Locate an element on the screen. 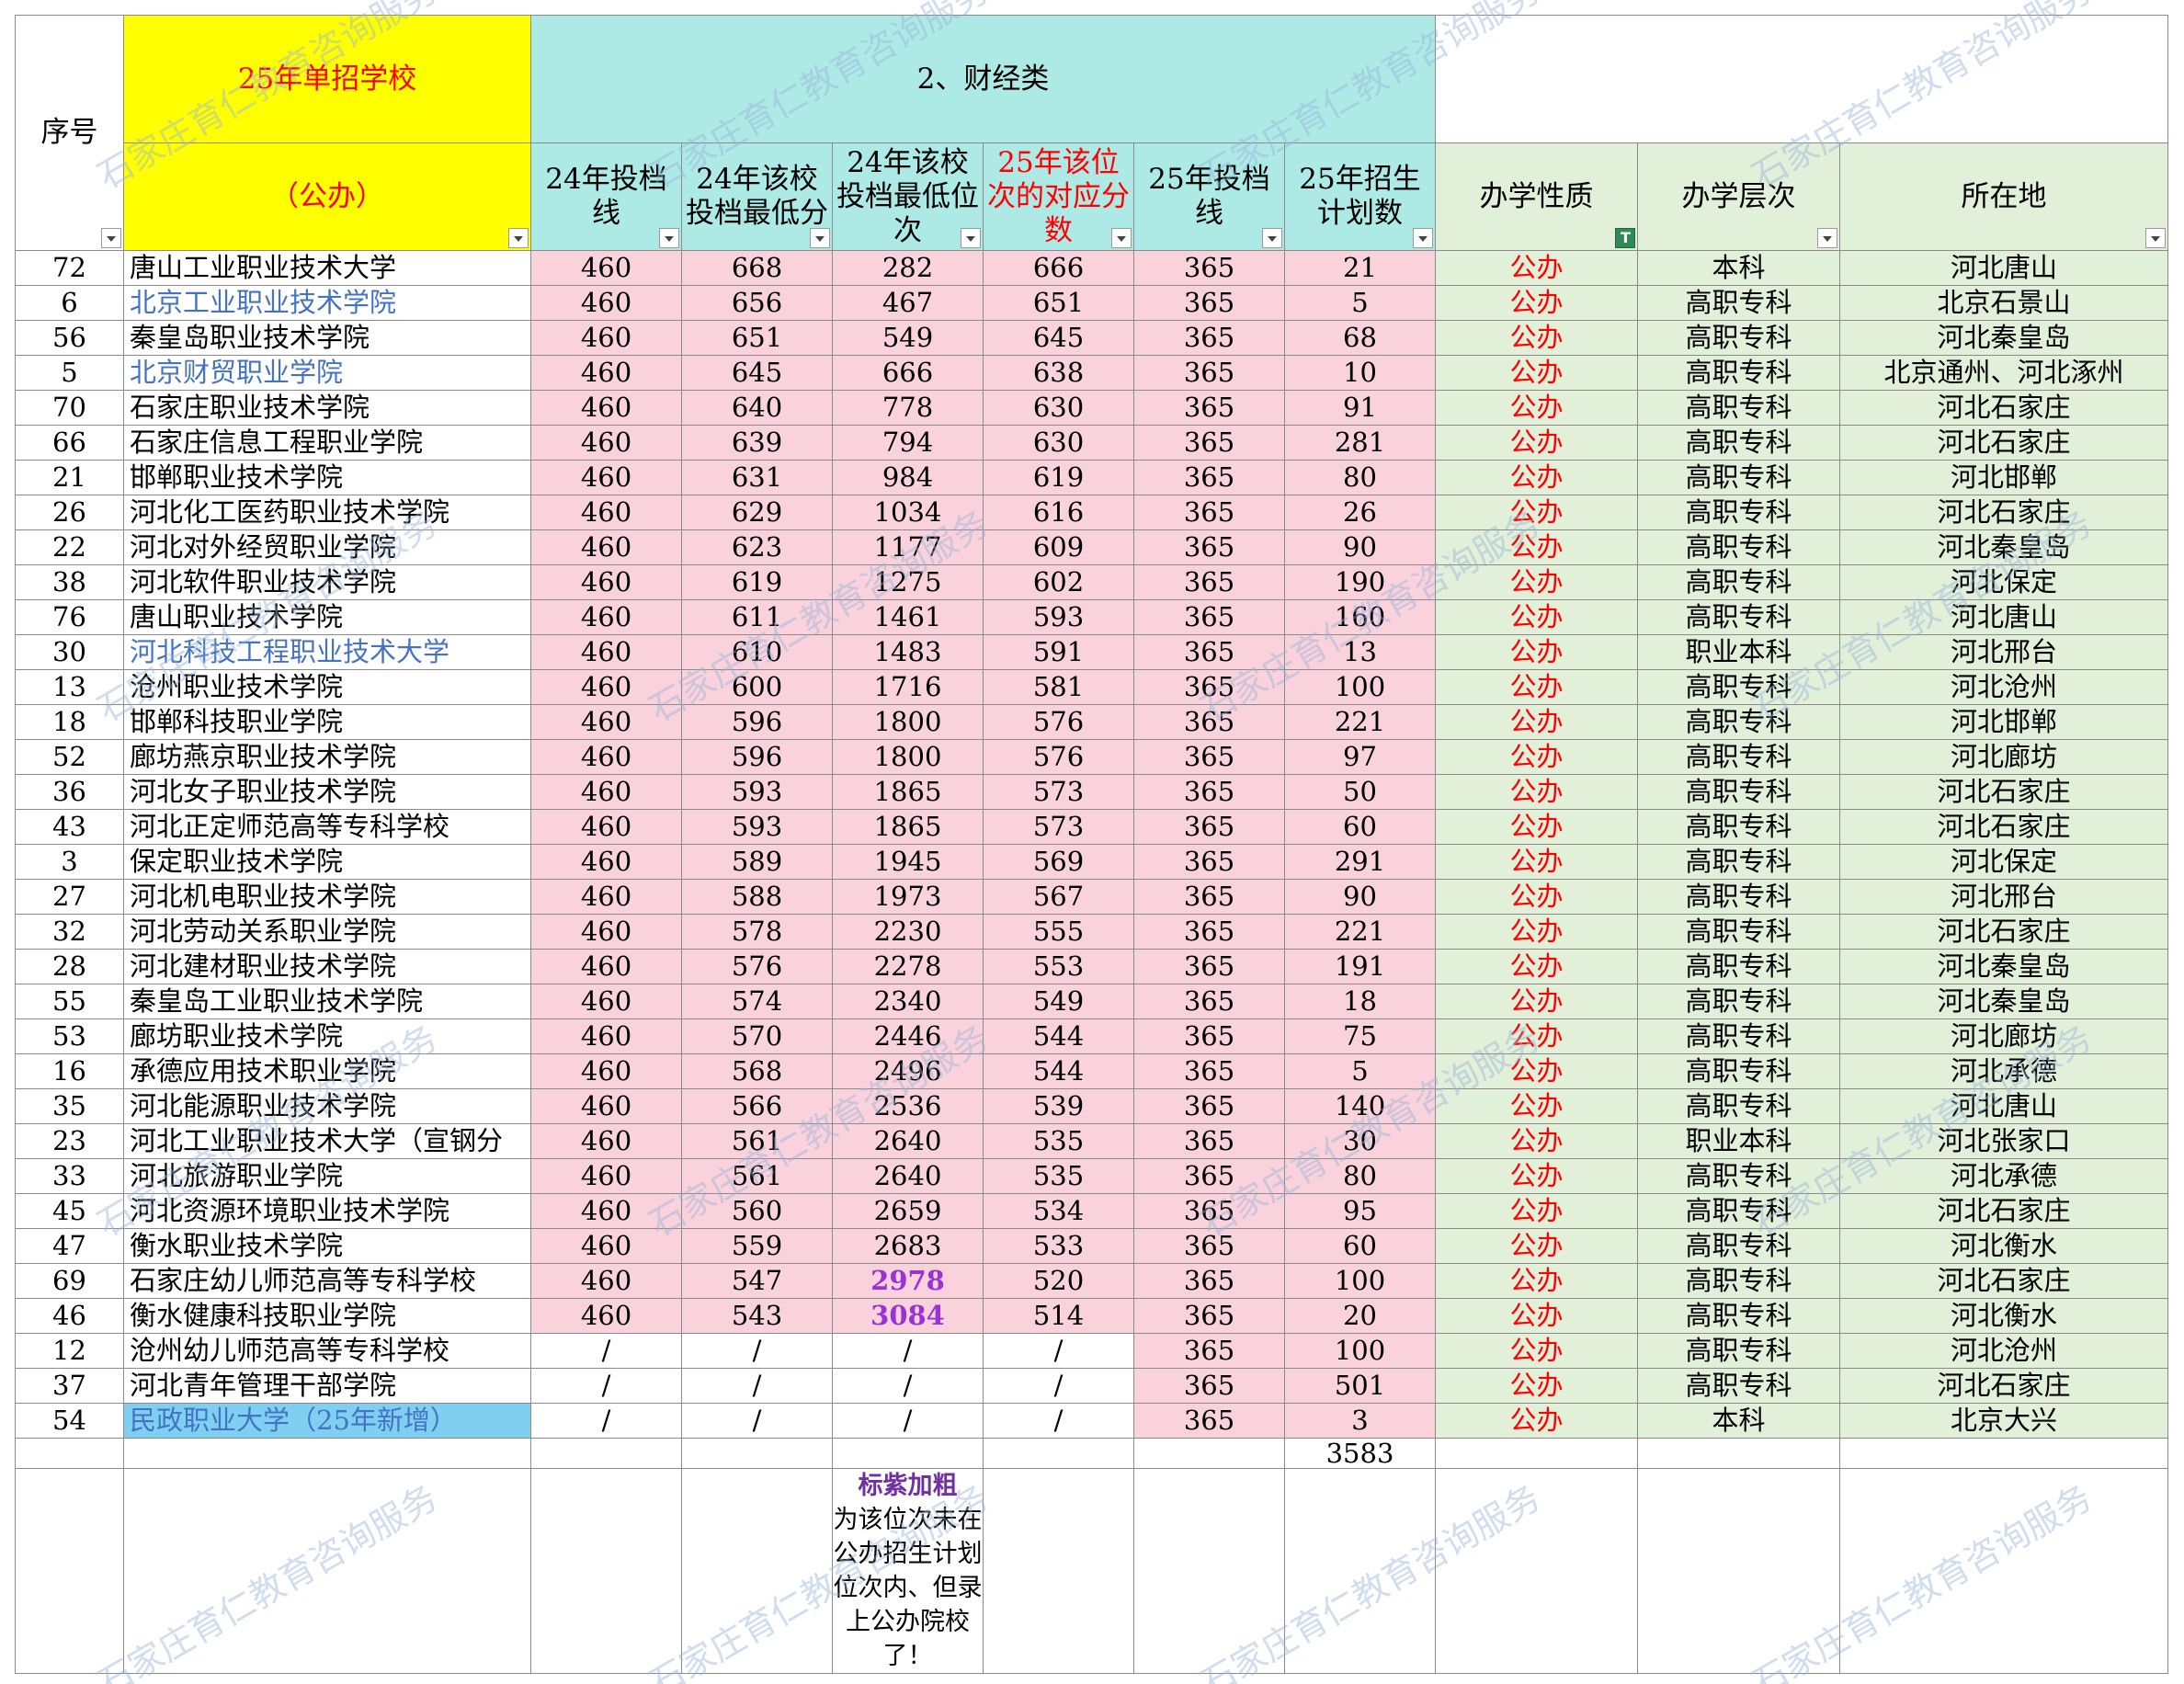  location-cell: 河北承德 is located at coordinates (2003, 1071).